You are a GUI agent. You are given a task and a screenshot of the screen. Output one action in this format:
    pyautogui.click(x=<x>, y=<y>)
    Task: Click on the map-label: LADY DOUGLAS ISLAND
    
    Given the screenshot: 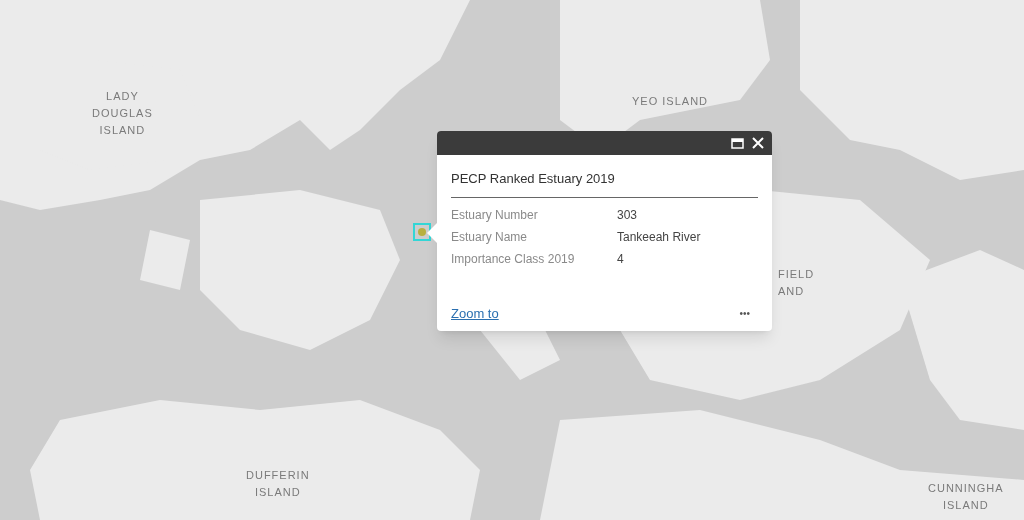 What is the action you would take?
    pyautogui.click(x=122, y=113)
    